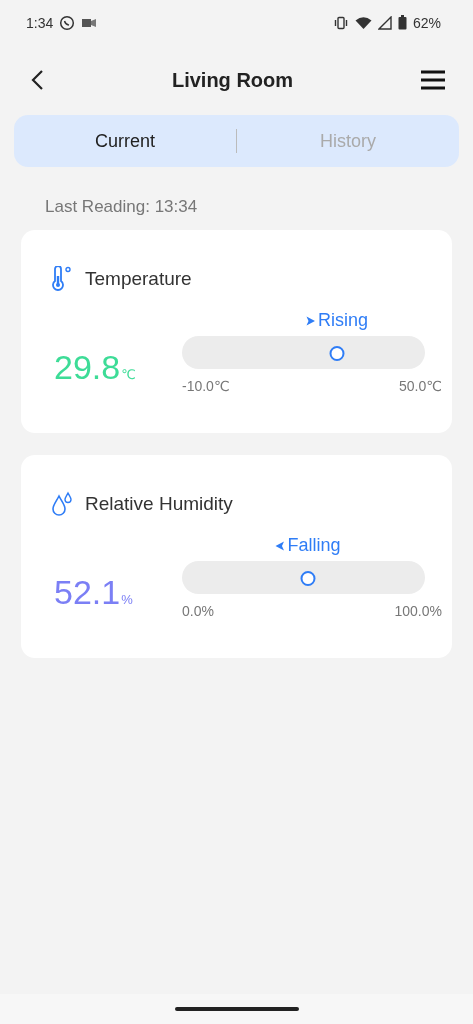  Describe the element at coordinates (363, 22) in the screenshot. I see `wifi-icon` at that location.